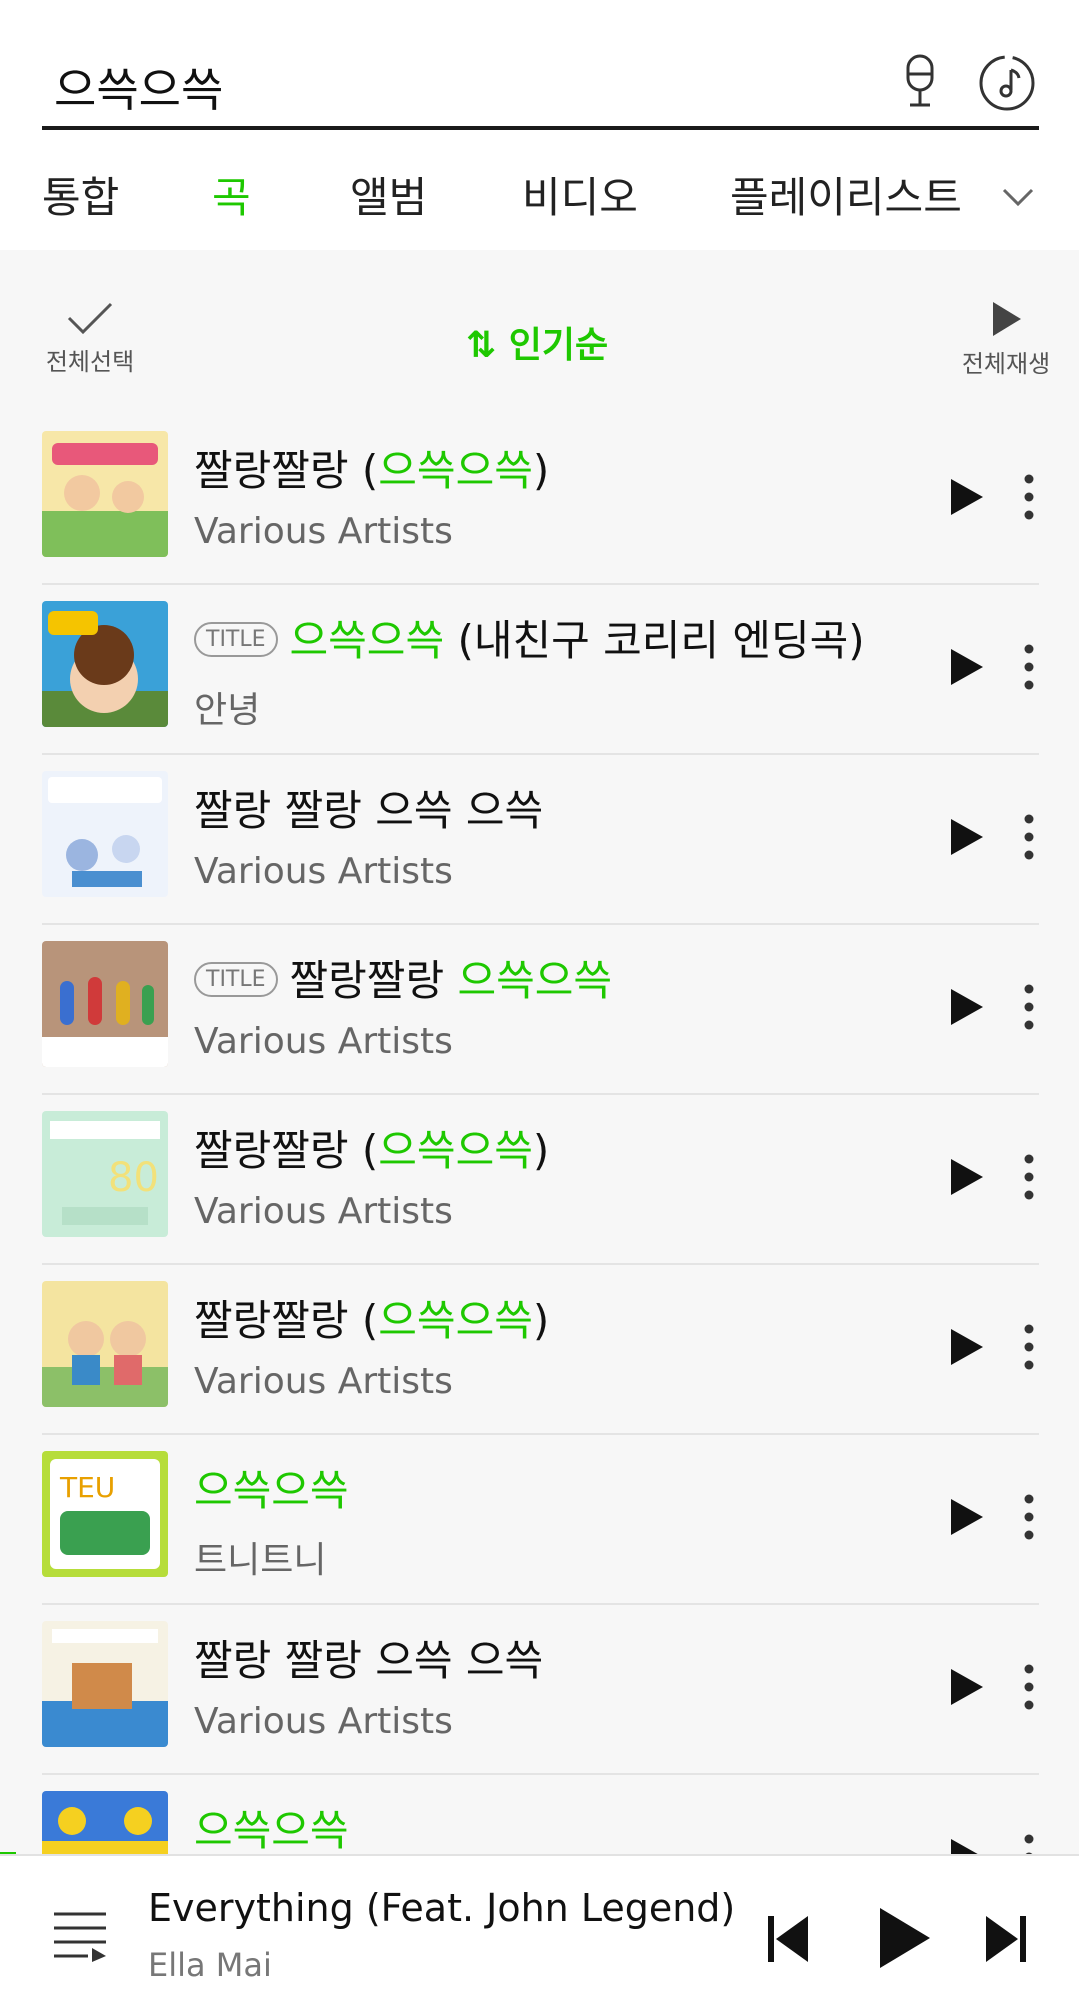 The height and width of the screenshot is (2016, 1079). What do you see at coordinates (80, 194) in the screenshot?
I see `tab-all: 통합` at bounding box center [80, 194].